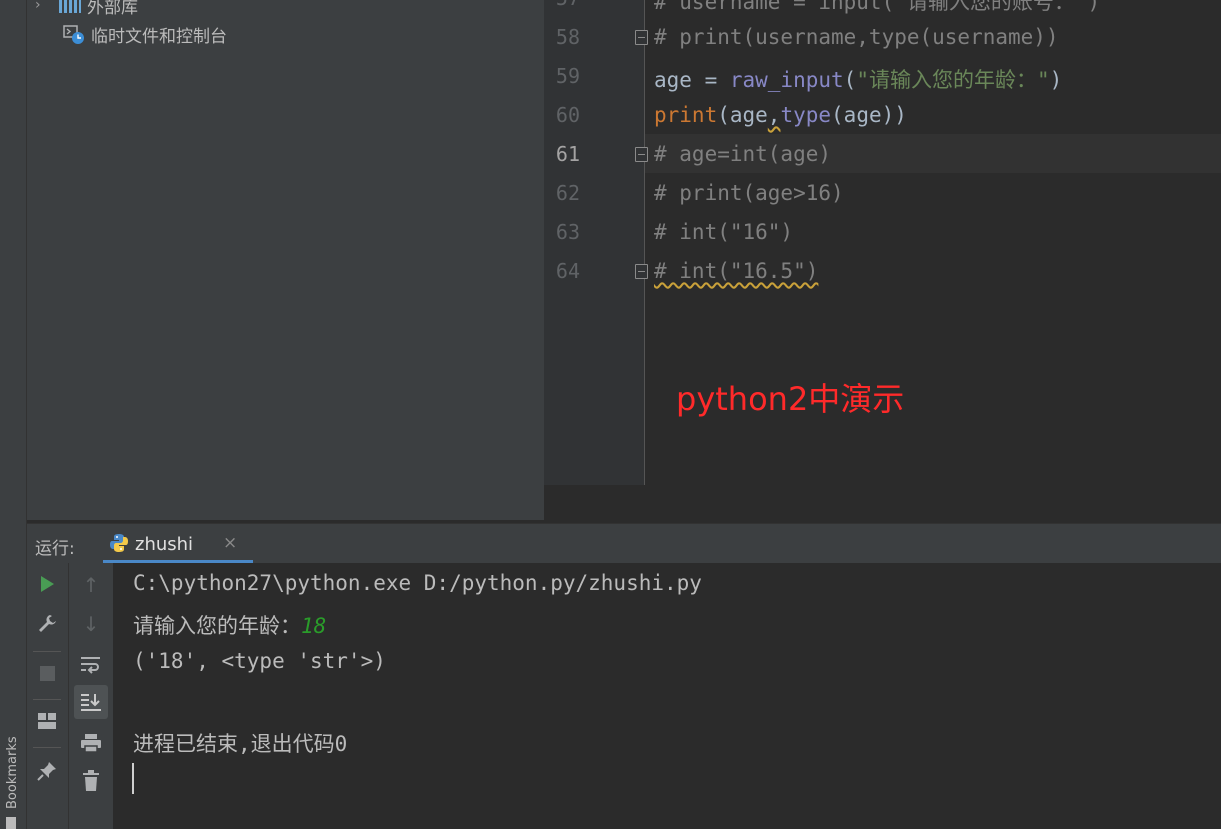 The image size is (1221, 829). Describe the element at coordinates (240, 744) in the screenshot. I see `console-exit-message: 进程已结束,退出代码0` at that location.